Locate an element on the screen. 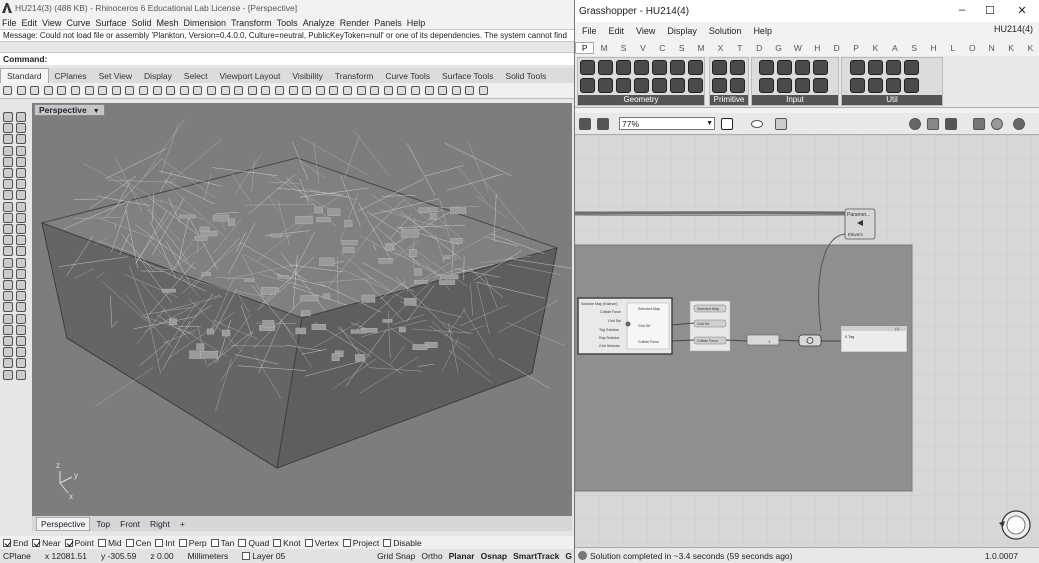  gh-menu-view: View is located at coordinates (645, 31).